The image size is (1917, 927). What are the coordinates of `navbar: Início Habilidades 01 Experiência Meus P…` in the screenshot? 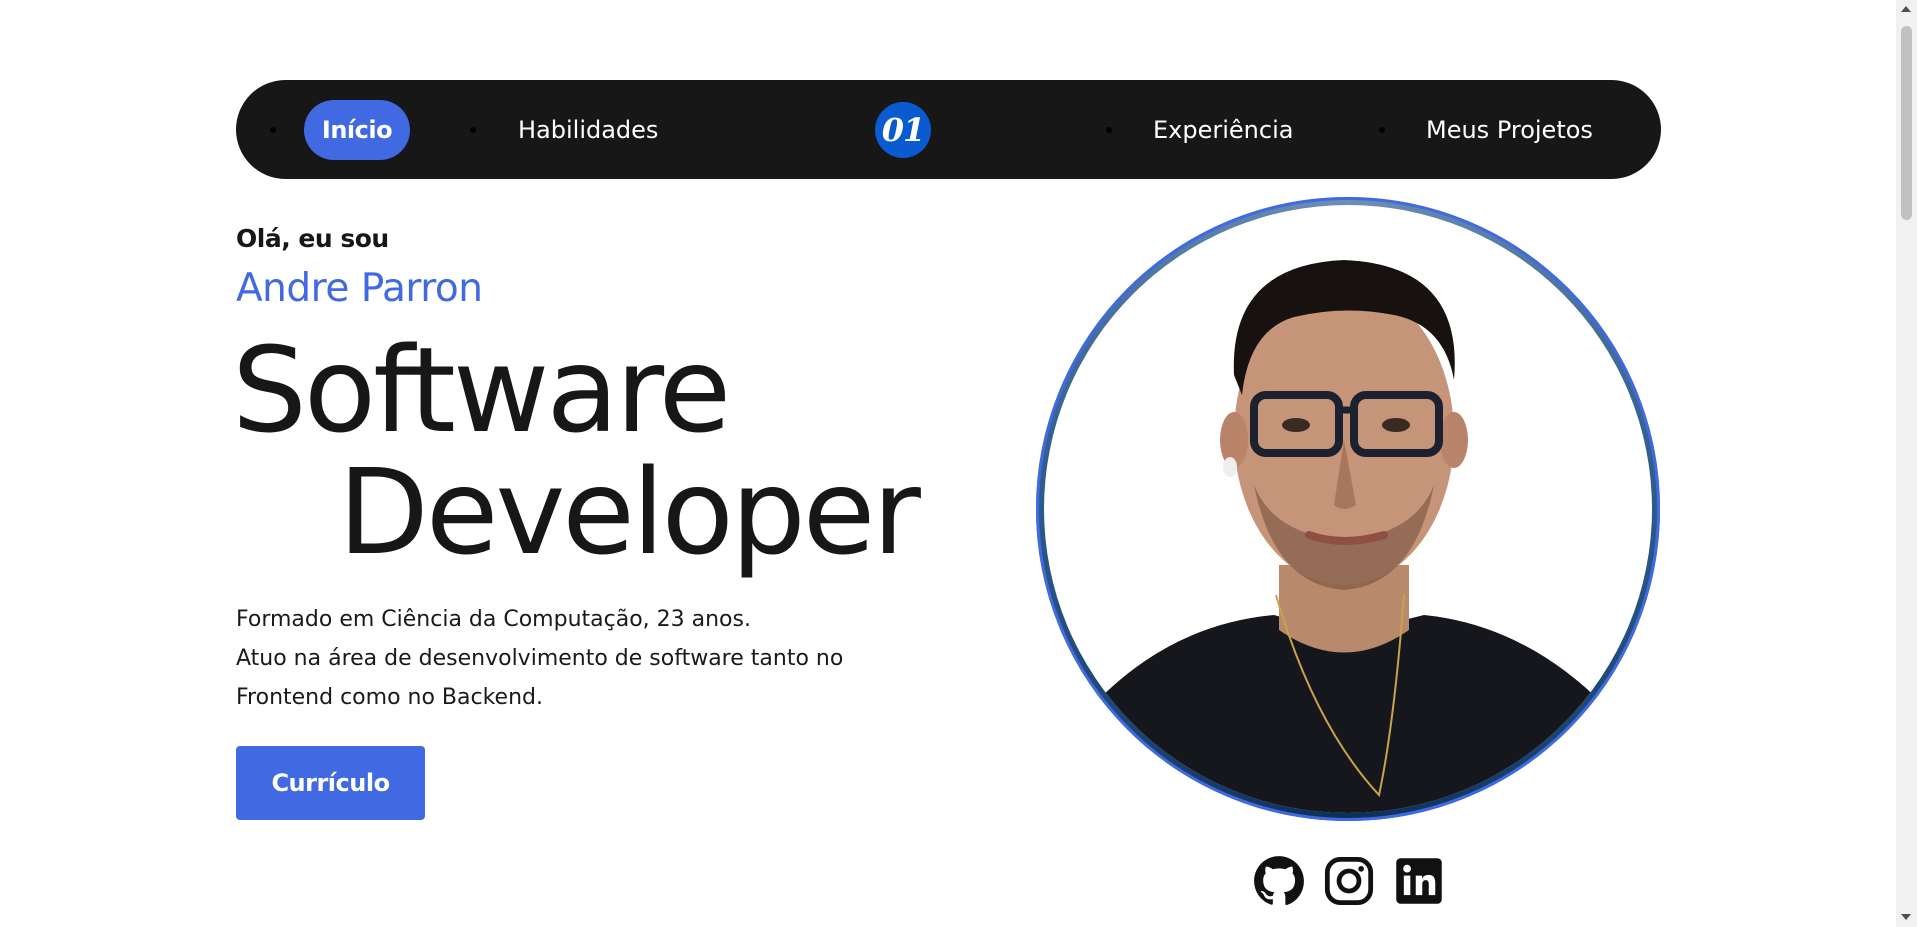 It's located at (948, 129).